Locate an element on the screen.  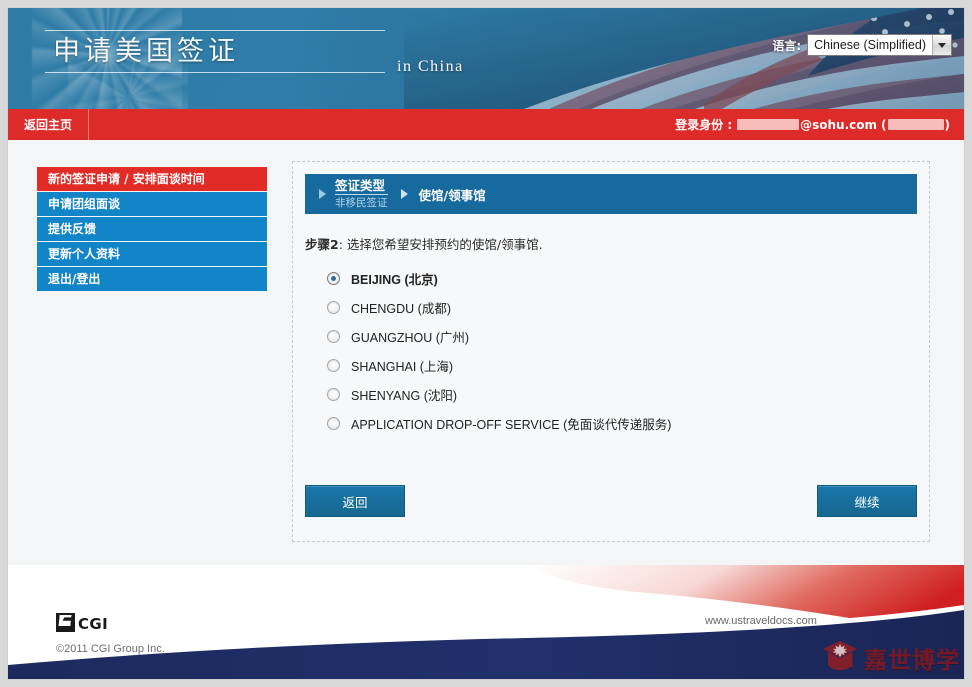
login-paren-close: ) is located at coordinates (947, 124).